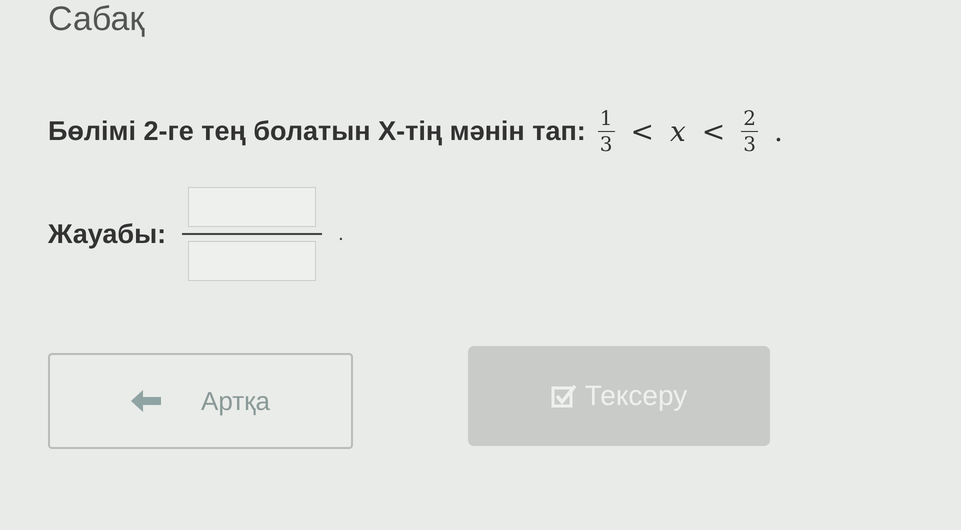 The width and height of the screenshot is (961, 530). I want to click on back-button: Артқа, so click(200, 401).